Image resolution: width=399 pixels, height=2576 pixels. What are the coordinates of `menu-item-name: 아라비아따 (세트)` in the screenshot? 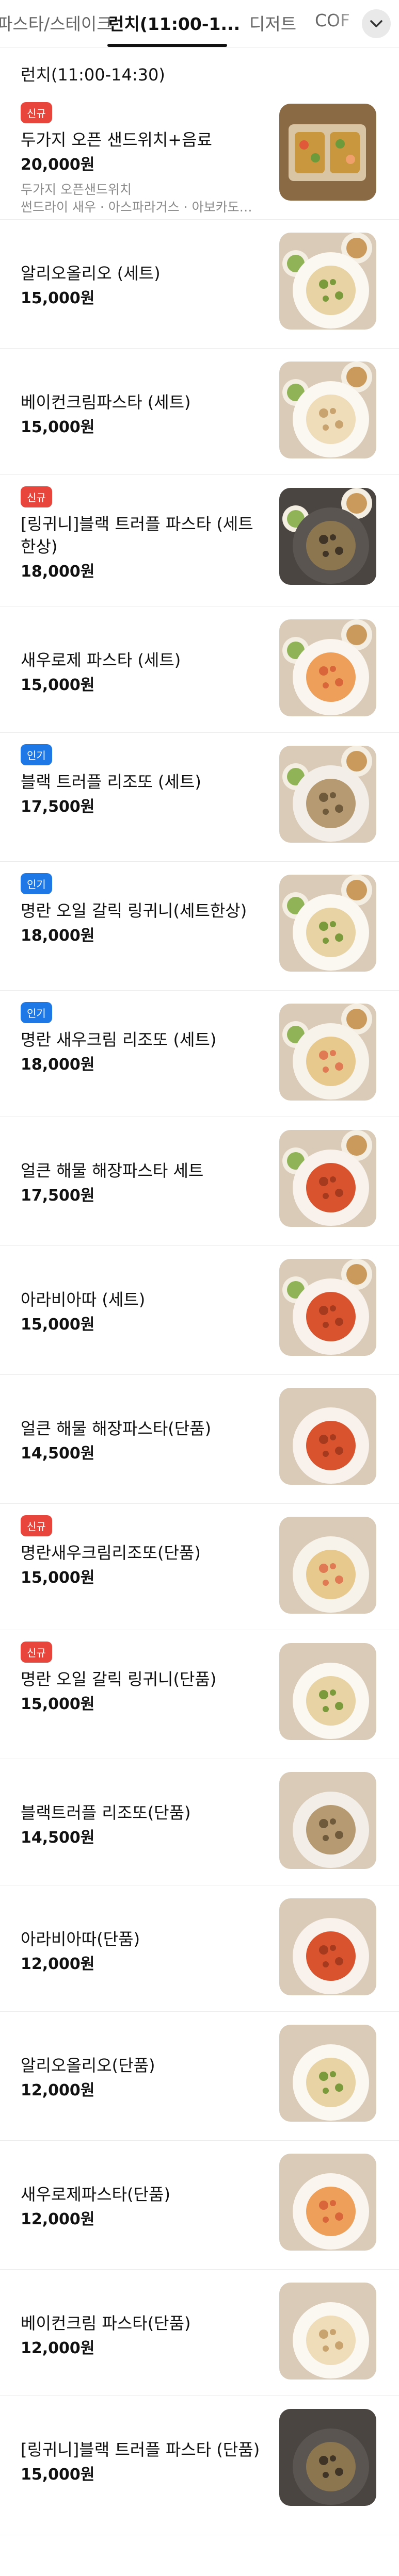 It's located at (83, 1300).